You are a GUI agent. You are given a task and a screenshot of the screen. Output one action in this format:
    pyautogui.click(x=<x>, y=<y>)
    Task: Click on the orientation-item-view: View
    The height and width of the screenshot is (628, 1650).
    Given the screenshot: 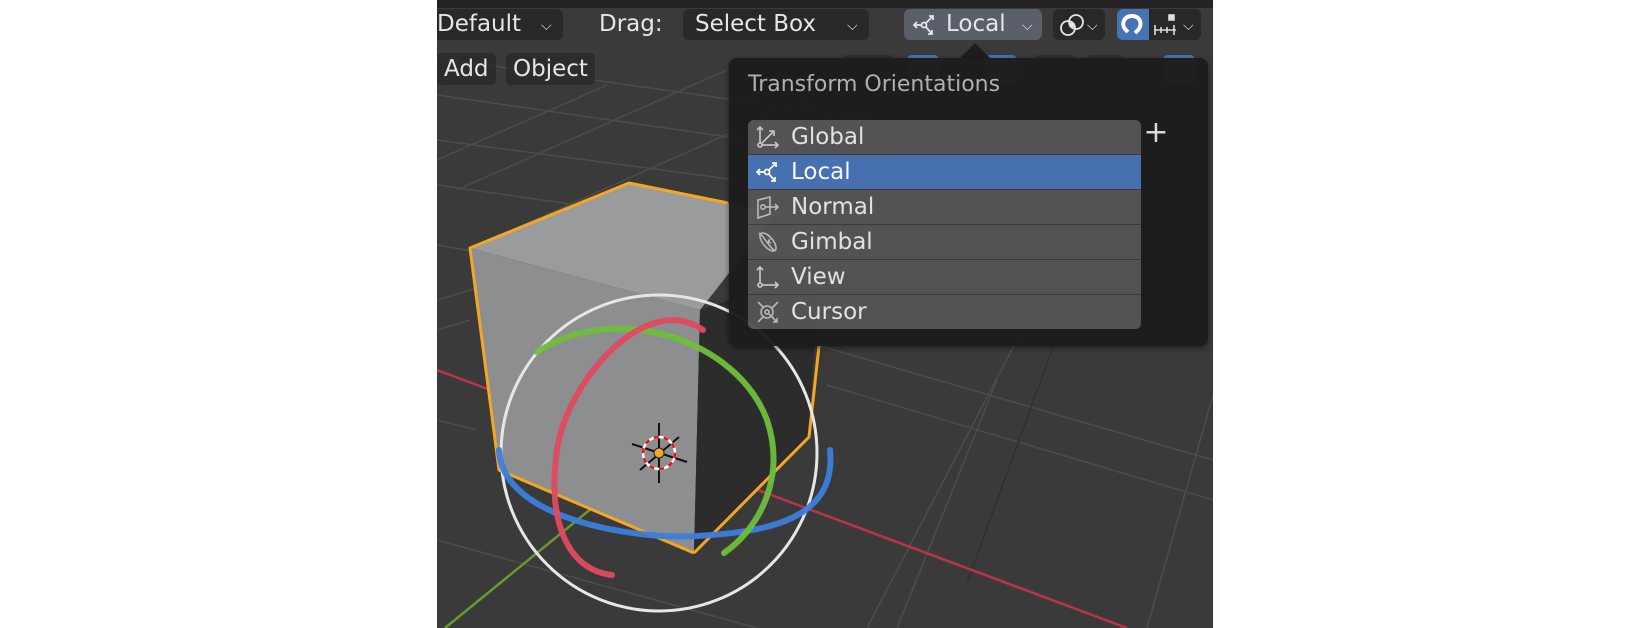 What is the action you would take?
    pyautogui.click(x=944, y=276)
    